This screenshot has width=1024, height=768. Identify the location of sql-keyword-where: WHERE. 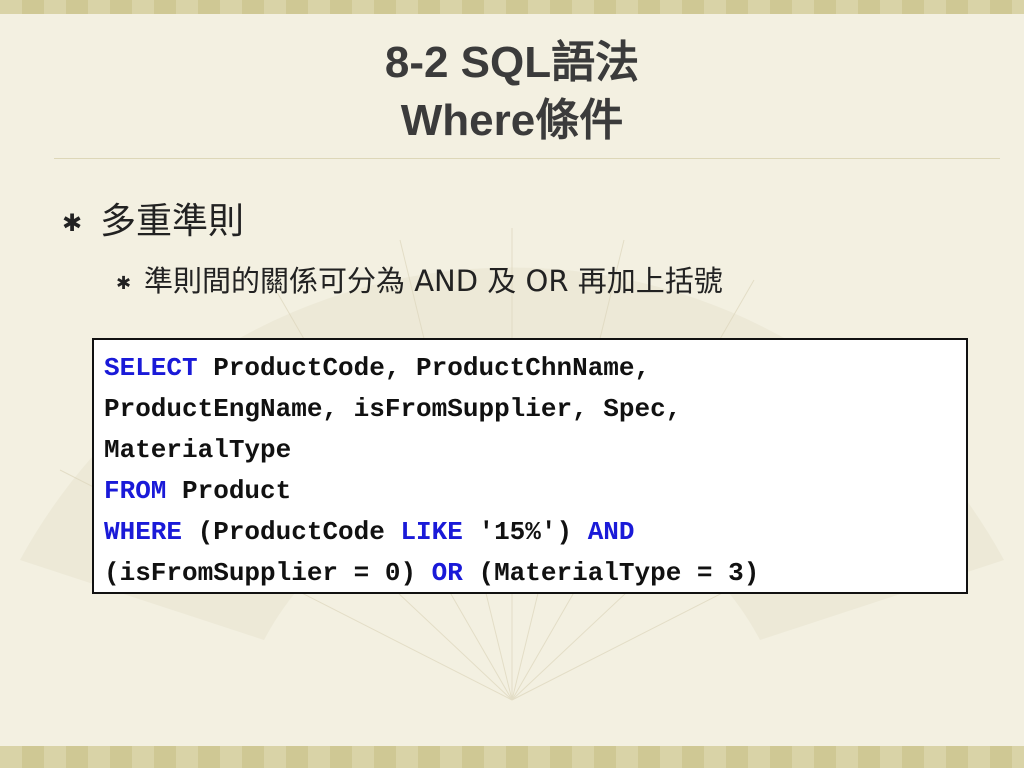
(143, 532).